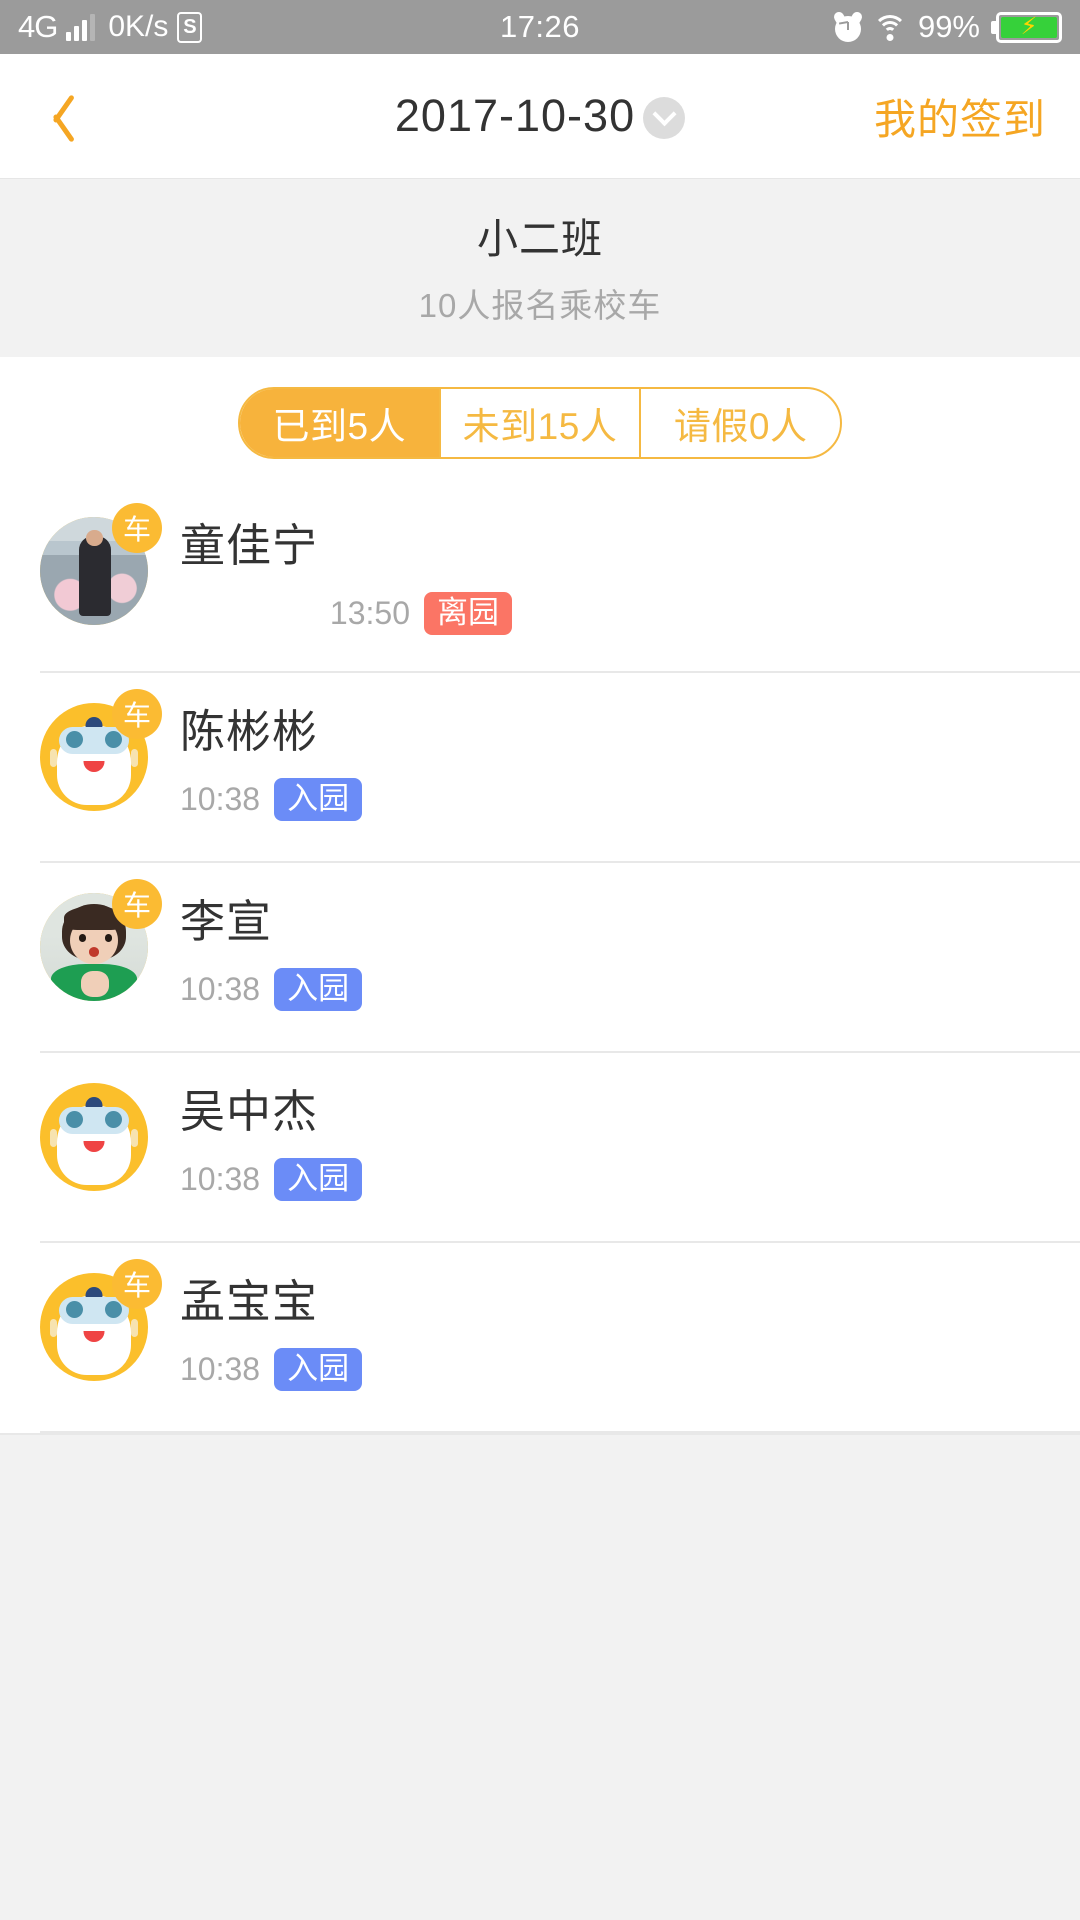  I want to click on row-body: 吴中杰 10:38 入园, so click(610, 1127).